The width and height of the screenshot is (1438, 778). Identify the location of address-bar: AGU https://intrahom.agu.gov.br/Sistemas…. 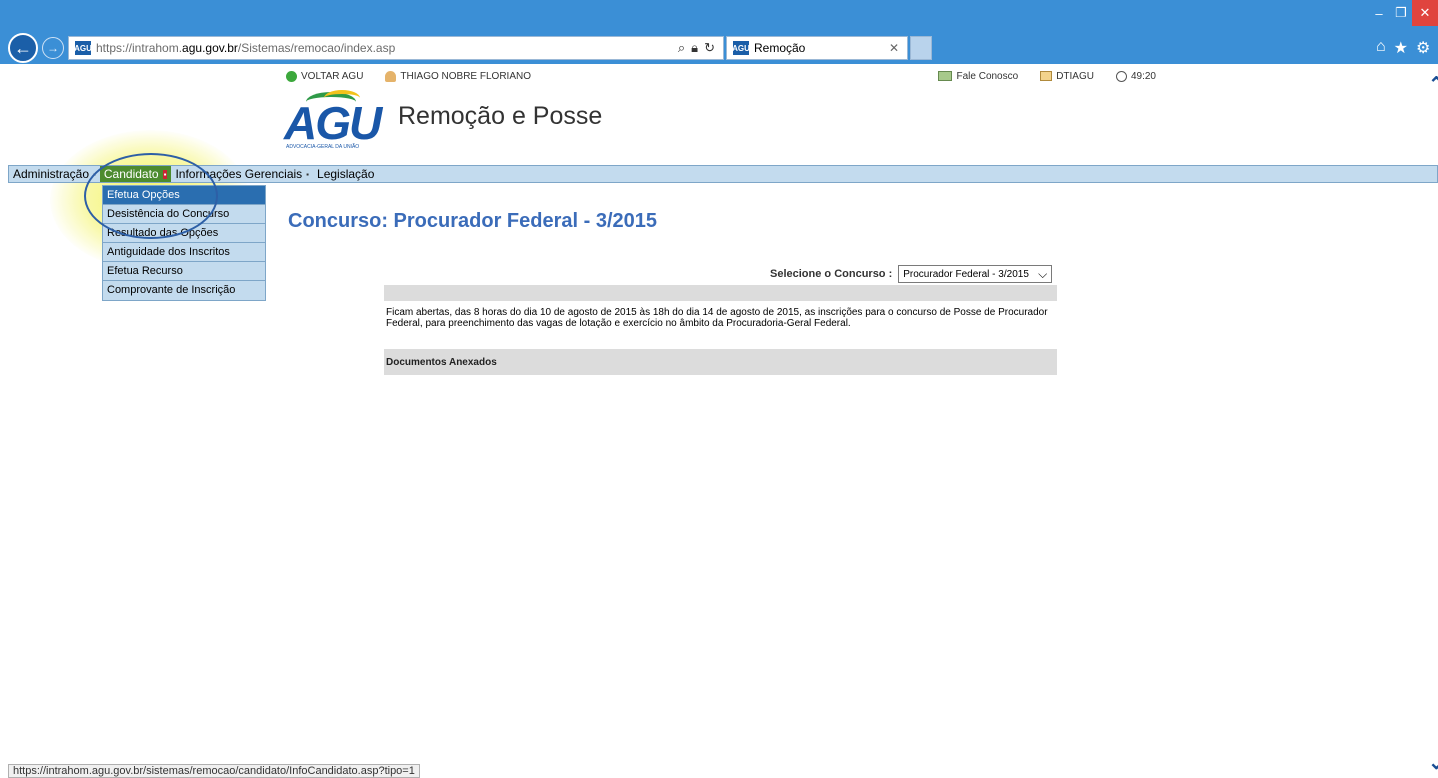
(396, 48).